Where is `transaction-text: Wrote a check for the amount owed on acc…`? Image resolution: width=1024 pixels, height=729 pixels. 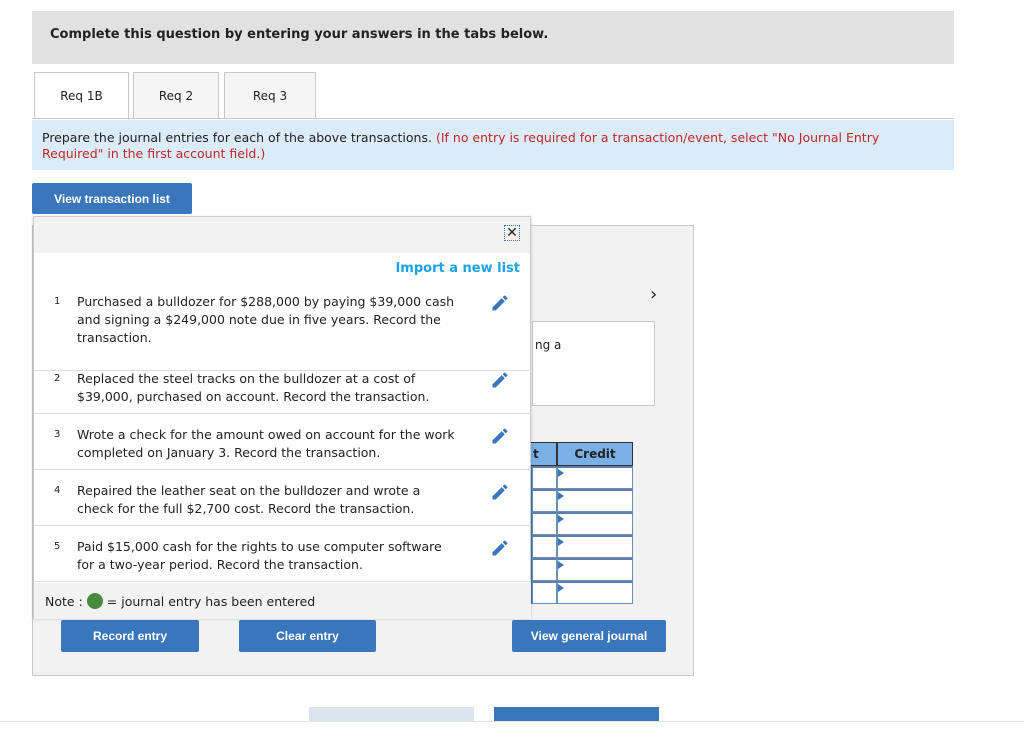
transaction-text: Wrote a check for the amount owed on acc… is located at coordinates (266, 443).